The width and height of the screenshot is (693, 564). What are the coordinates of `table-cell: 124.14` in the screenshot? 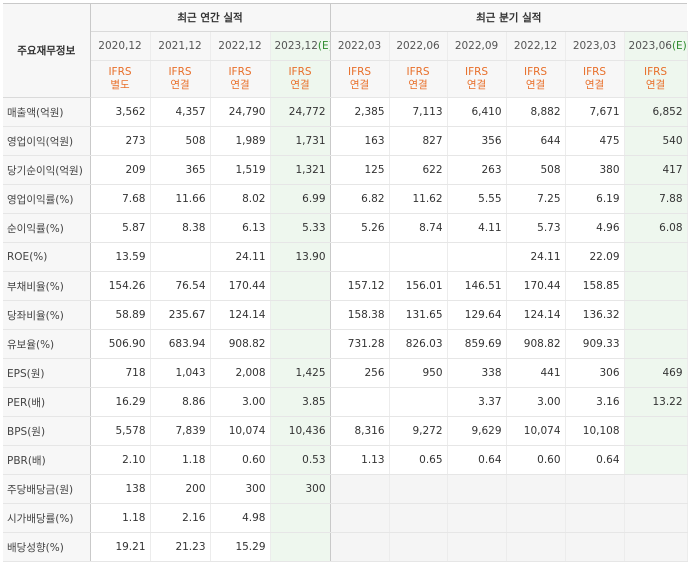 It's located at (240, 315).